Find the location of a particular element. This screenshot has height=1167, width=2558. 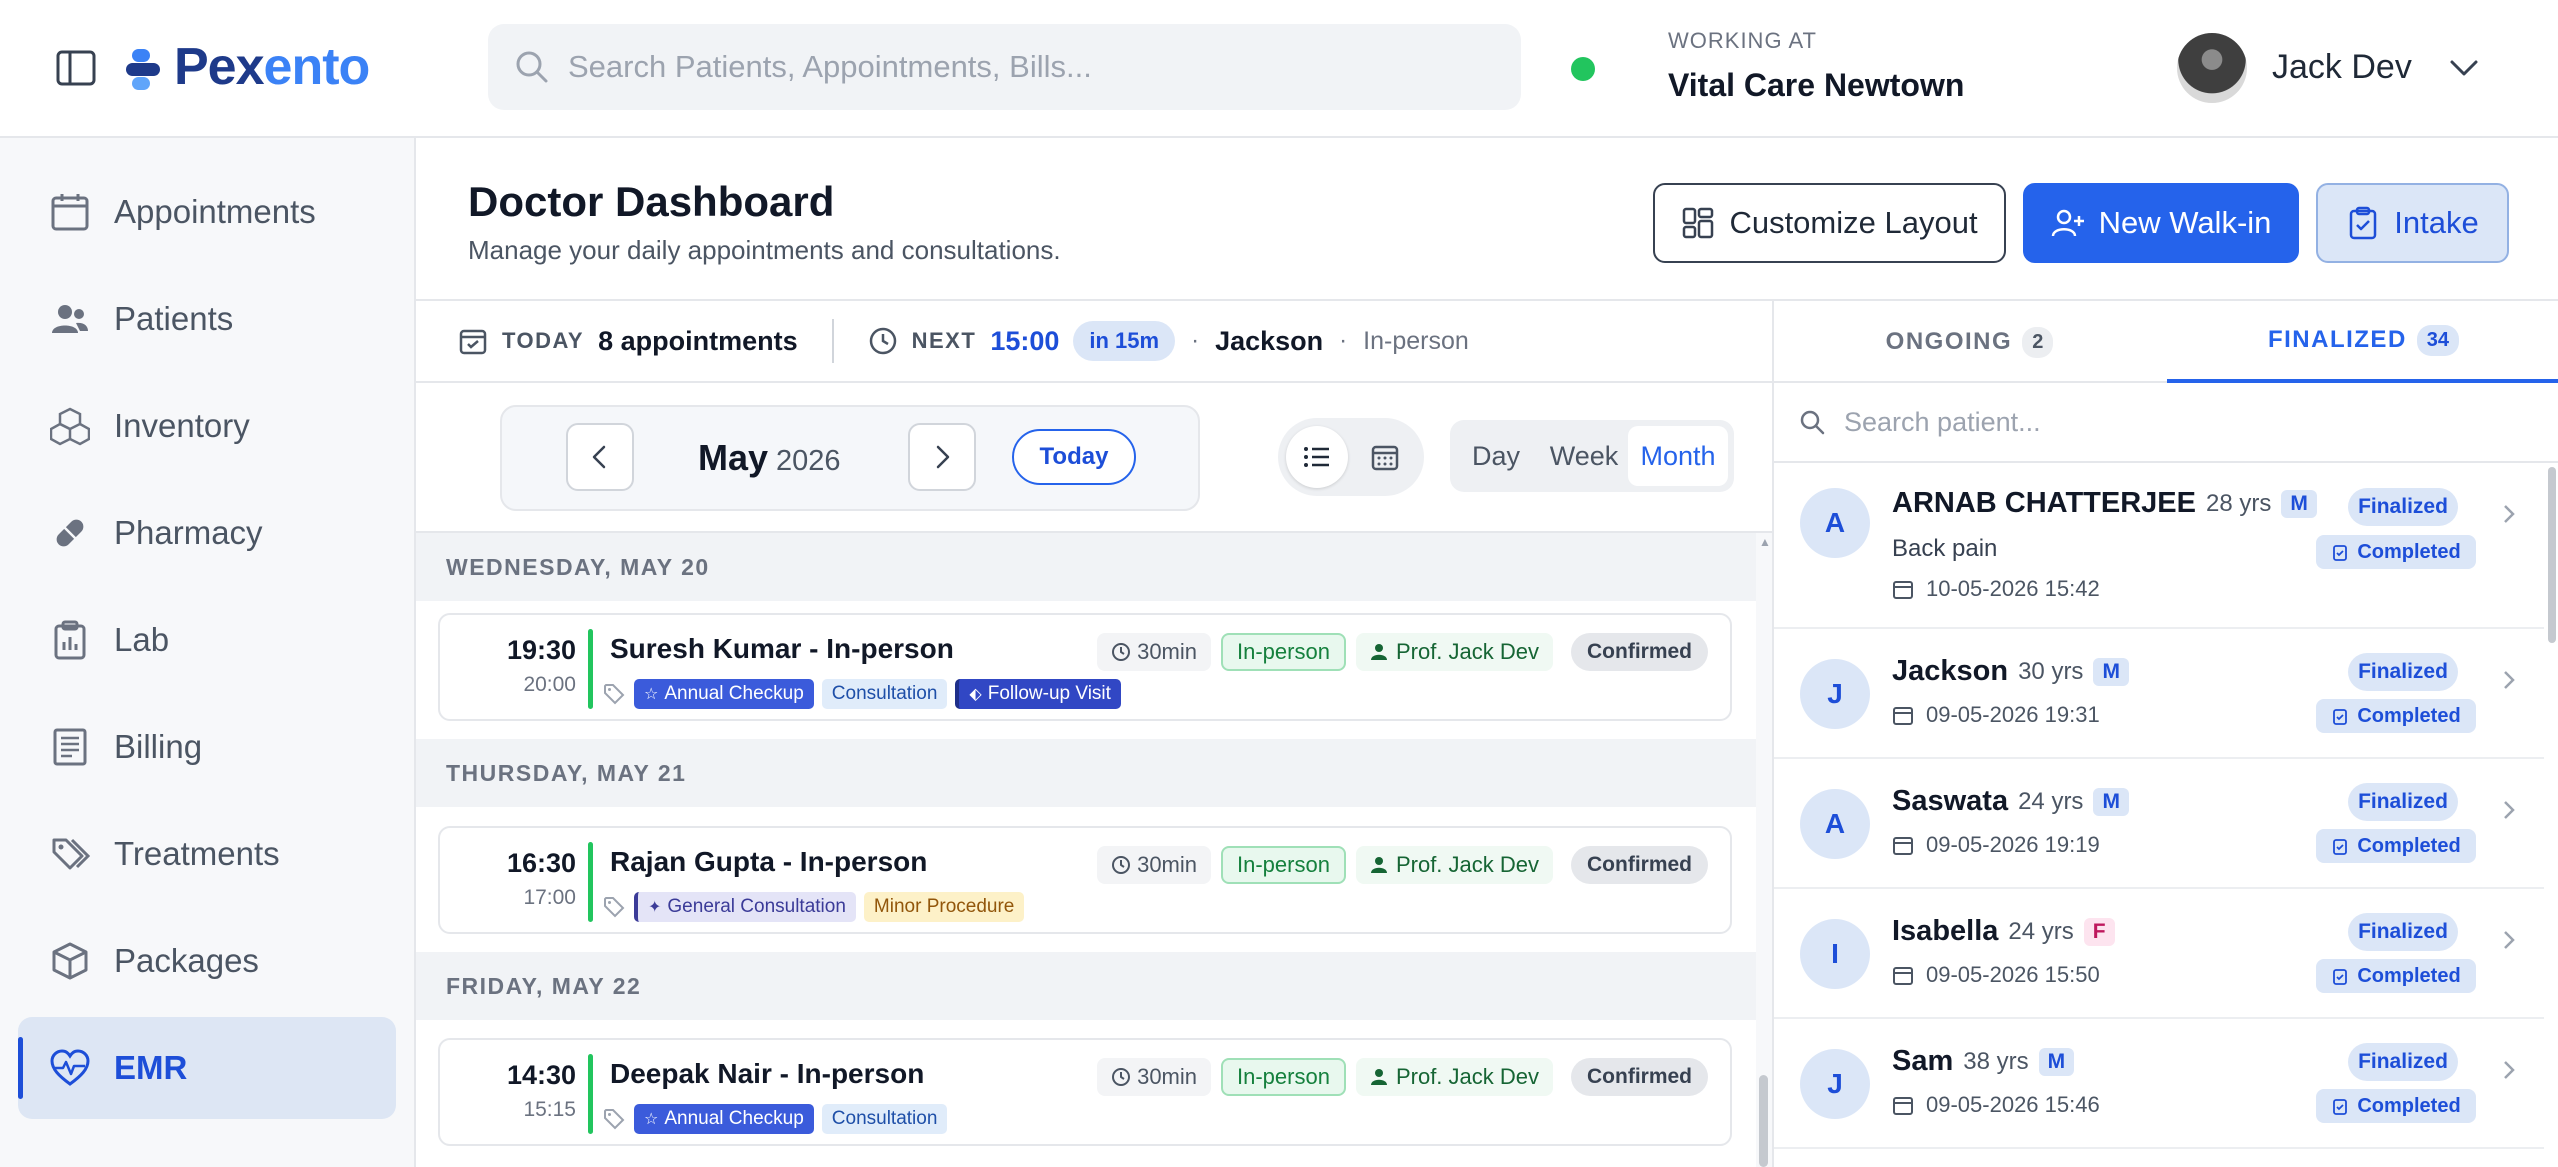

list-view-button is located at coordinates (1317, 457).